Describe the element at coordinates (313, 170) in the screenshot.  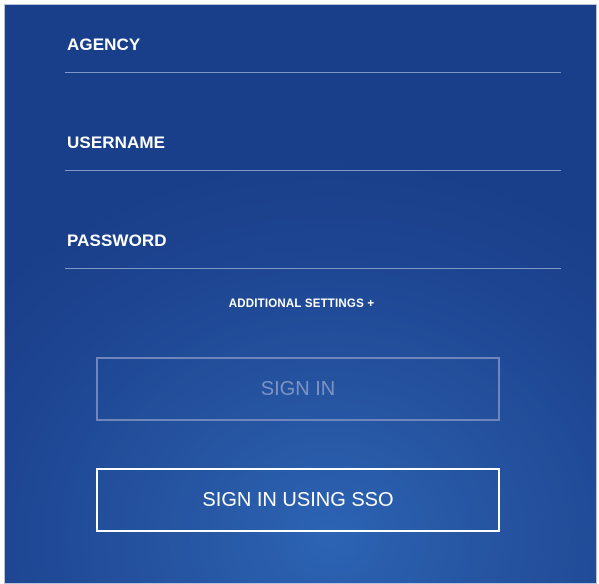
I see `username-underline` at that location.